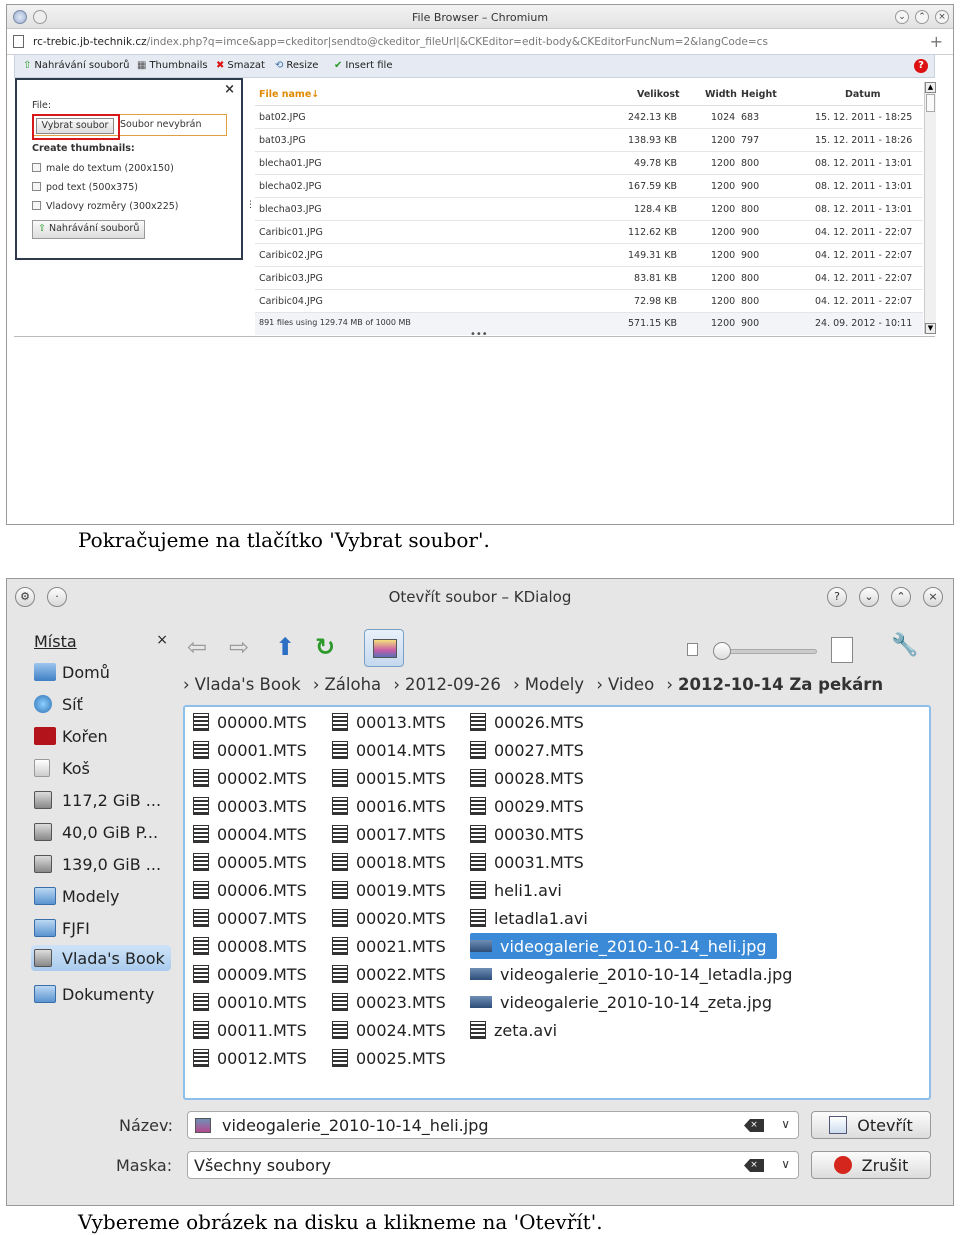 The image size is (960, 1235). What do you see at coordinates (71, 736) in the screenshot?
I see `place-root: Kořen` at bounding box center [71, 736].